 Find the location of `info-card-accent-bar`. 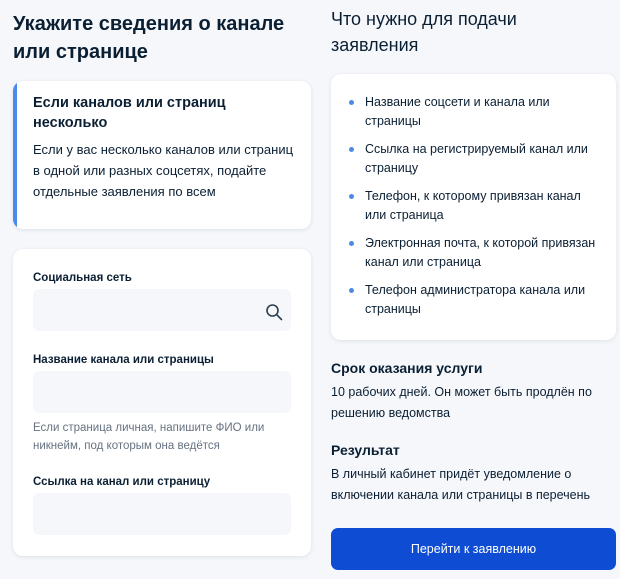

info-card-accent-bar is located at coordinates (15, 155).